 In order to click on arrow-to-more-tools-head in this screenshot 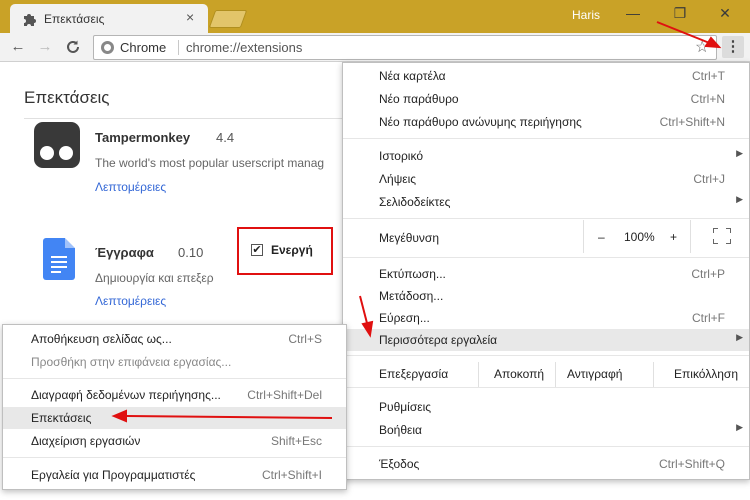, I will do `click(367, 329)`.